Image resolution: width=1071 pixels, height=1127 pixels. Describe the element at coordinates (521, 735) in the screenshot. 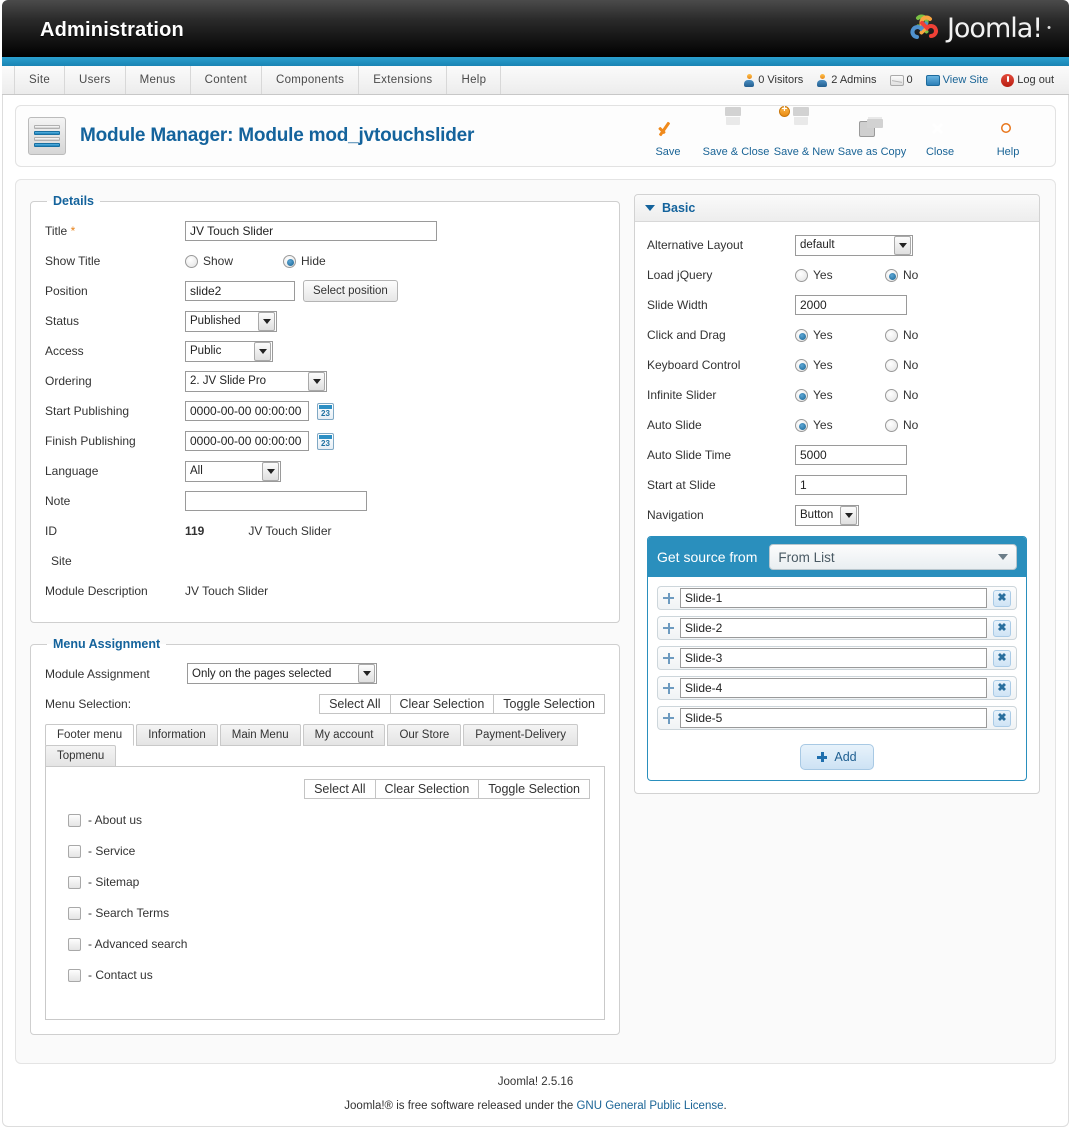

I see `tab-payment-delivery: Payment-Delivery` at that location.